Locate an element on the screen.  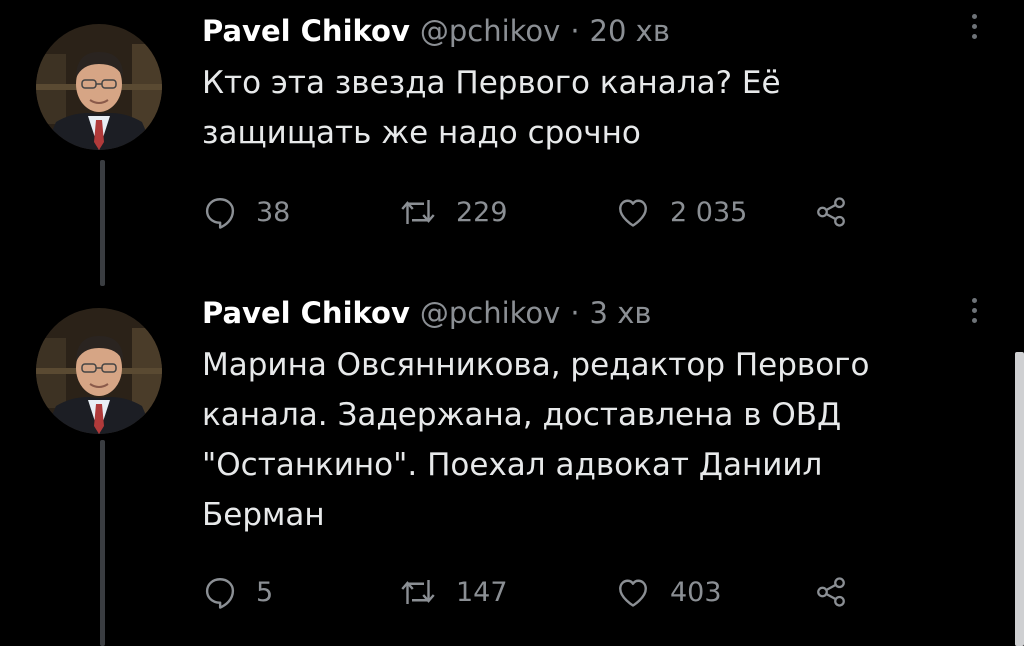
retweet-count: 147 is located at coordinates (482, 592).